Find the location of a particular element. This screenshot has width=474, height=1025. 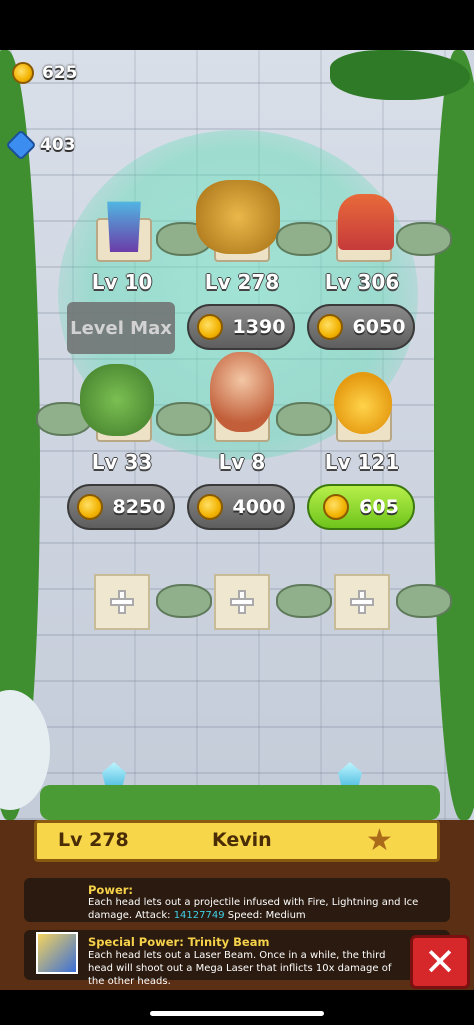

close-button: ✕ is located at coordinates (440, 962).